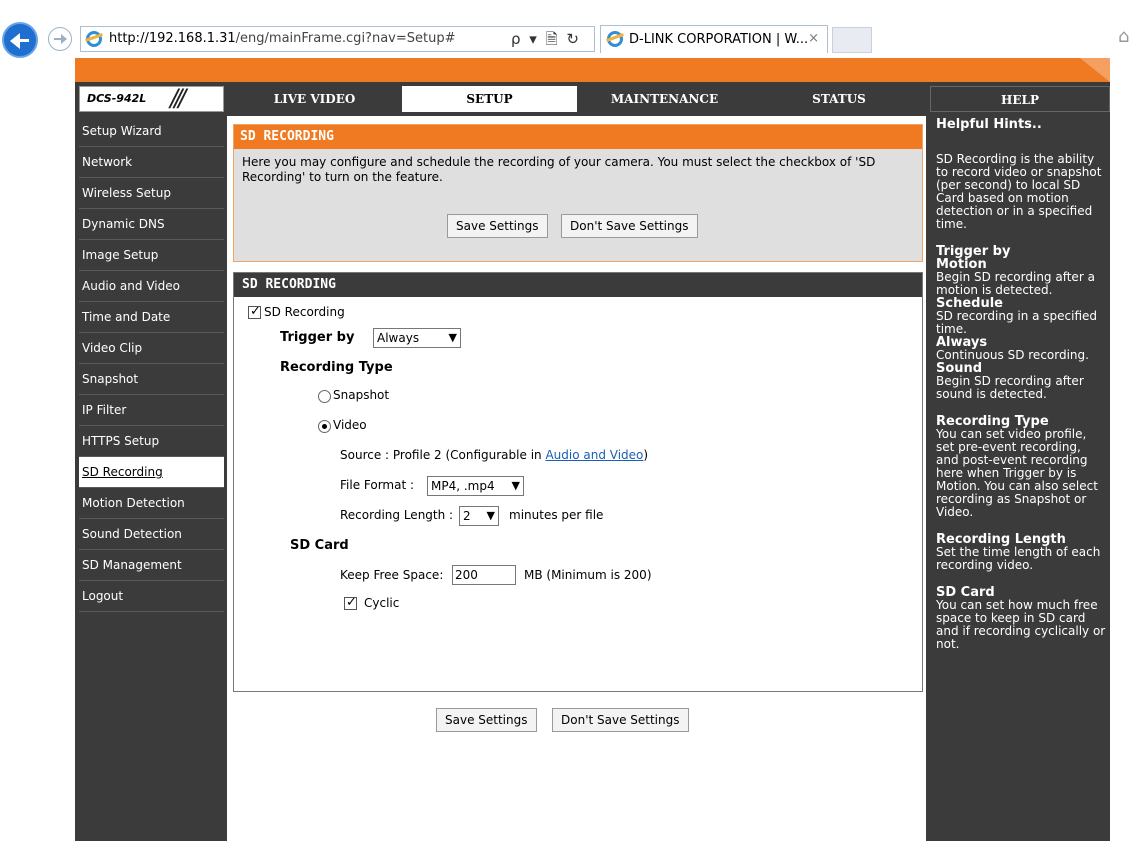 The height and width of the screenshot is (841, 1131). Describe the element at coordinates (629, 226) in the screenshot. I see `dont-save-settings-button: Don't Save Settings` at that location.